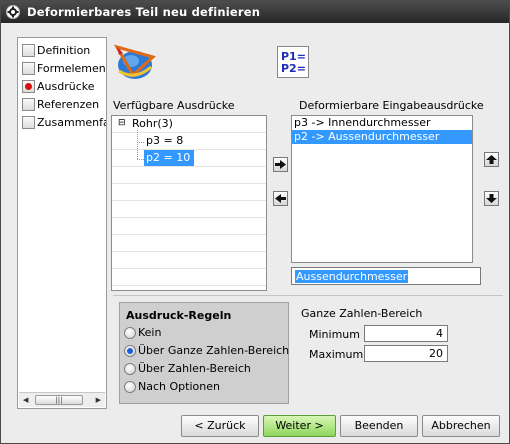  Describe the element at coordinates (59, 400) in the screenshot. I see `scrollbar-thumb: |||` at that location.